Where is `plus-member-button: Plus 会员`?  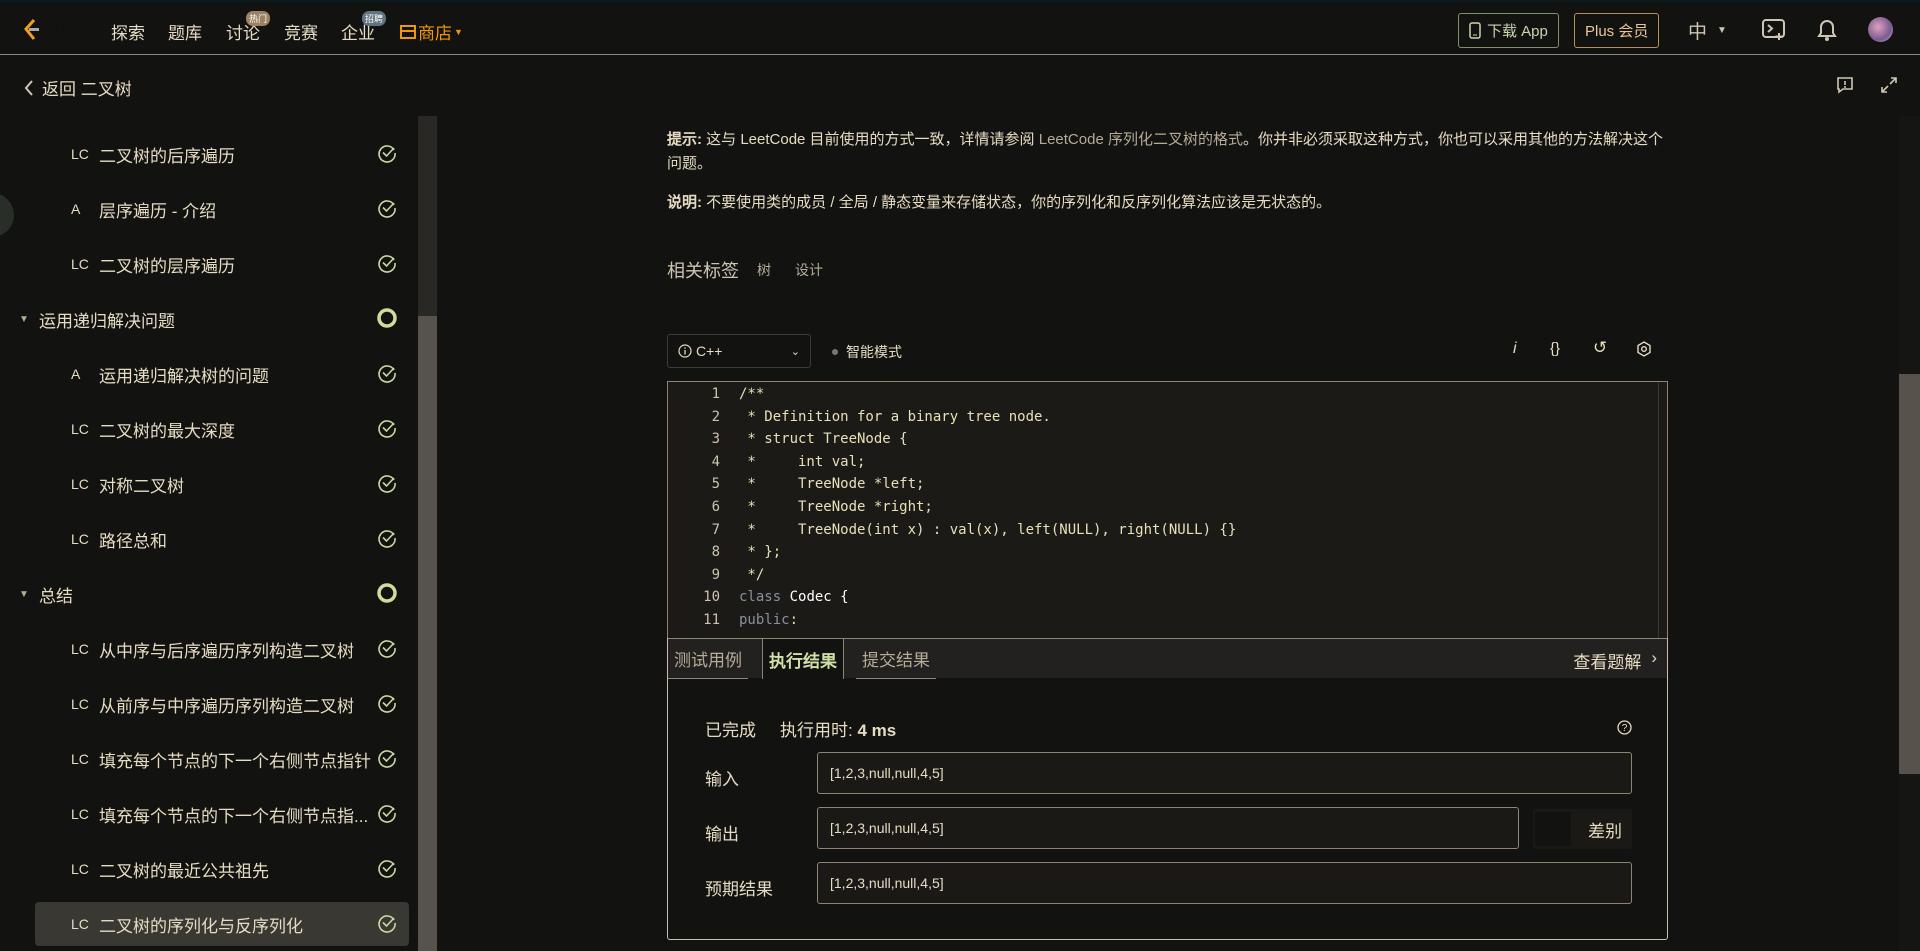
plus-member-button: Plus 会员 is located at coordinates (1617, 30).